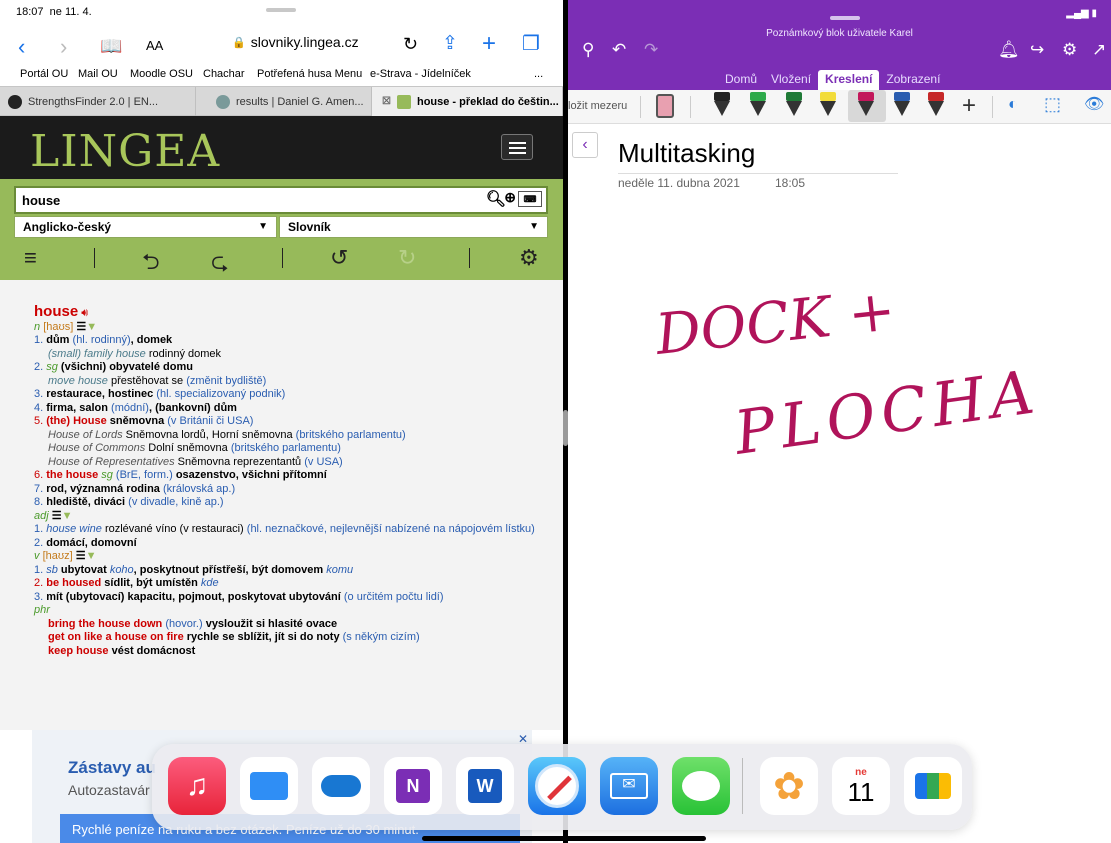 The image size is (1111, 843). I want to click on view-icon: 👁︎, so click(1094, 104).